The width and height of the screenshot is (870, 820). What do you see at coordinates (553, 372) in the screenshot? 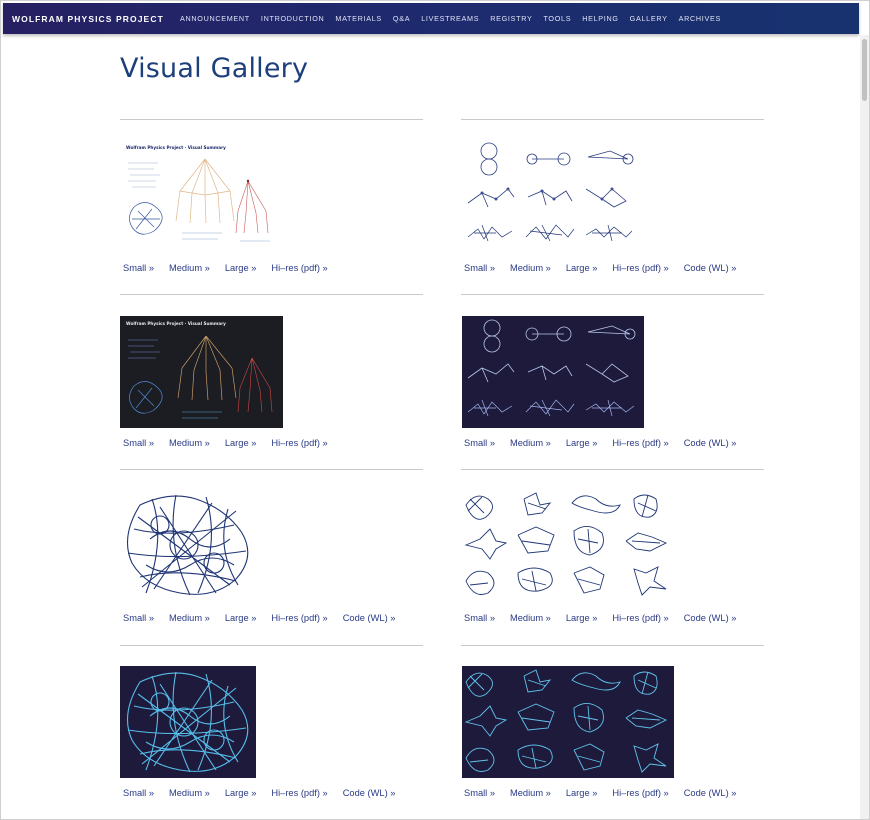
I see `gallery-image-rule-evolution-dark` at bounding box center [553, 372].